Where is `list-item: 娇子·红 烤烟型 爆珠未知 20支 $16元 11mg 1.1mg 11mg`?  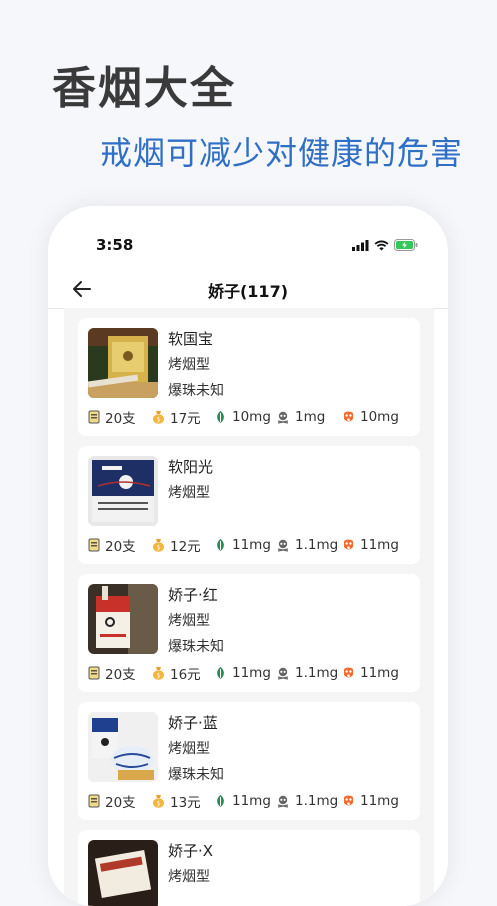 list-item: 娇子·红 烤烟型 爆珠未知 20支 $16元 11mg 1.1mg 11mg is located at coordinates (249, 633).